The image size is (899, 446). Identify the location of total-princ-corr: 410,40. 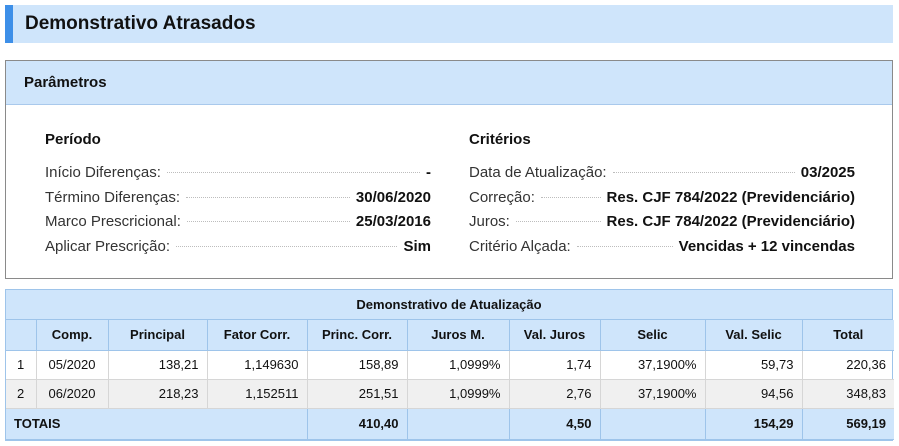
(357, 423).